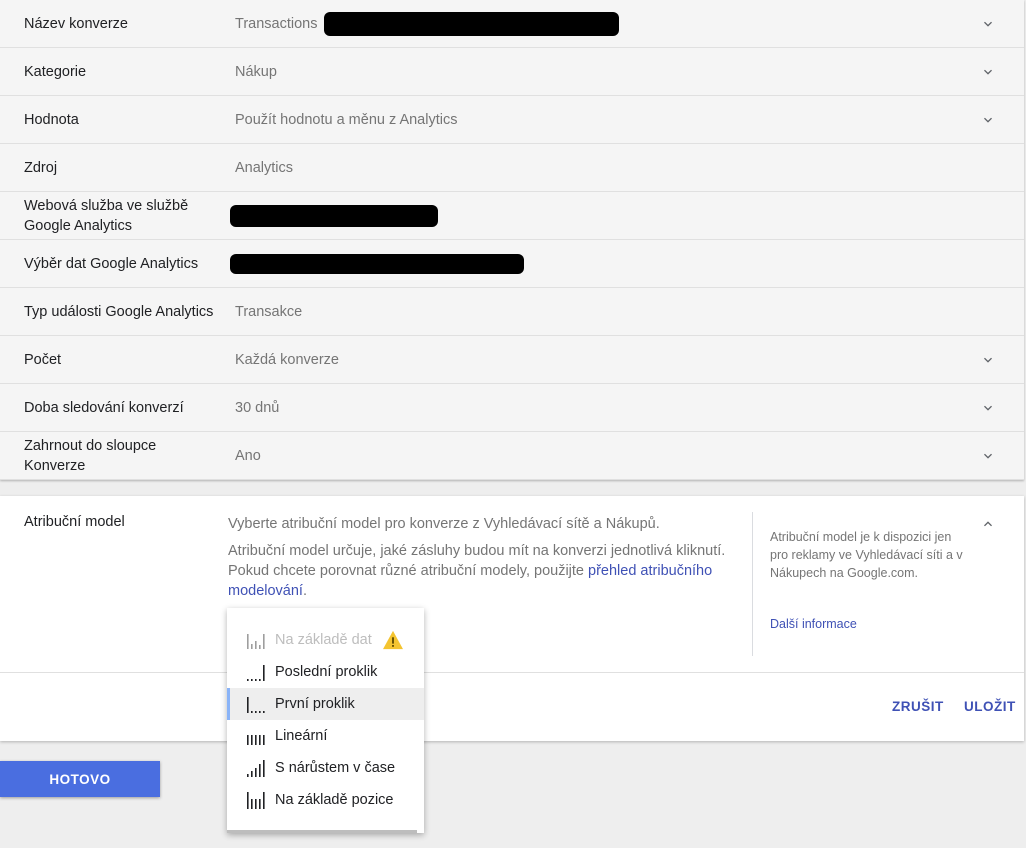 This screenshot has height=848, width=1026. I want to click on attribution-description-suffix: ., so click(304, 591).